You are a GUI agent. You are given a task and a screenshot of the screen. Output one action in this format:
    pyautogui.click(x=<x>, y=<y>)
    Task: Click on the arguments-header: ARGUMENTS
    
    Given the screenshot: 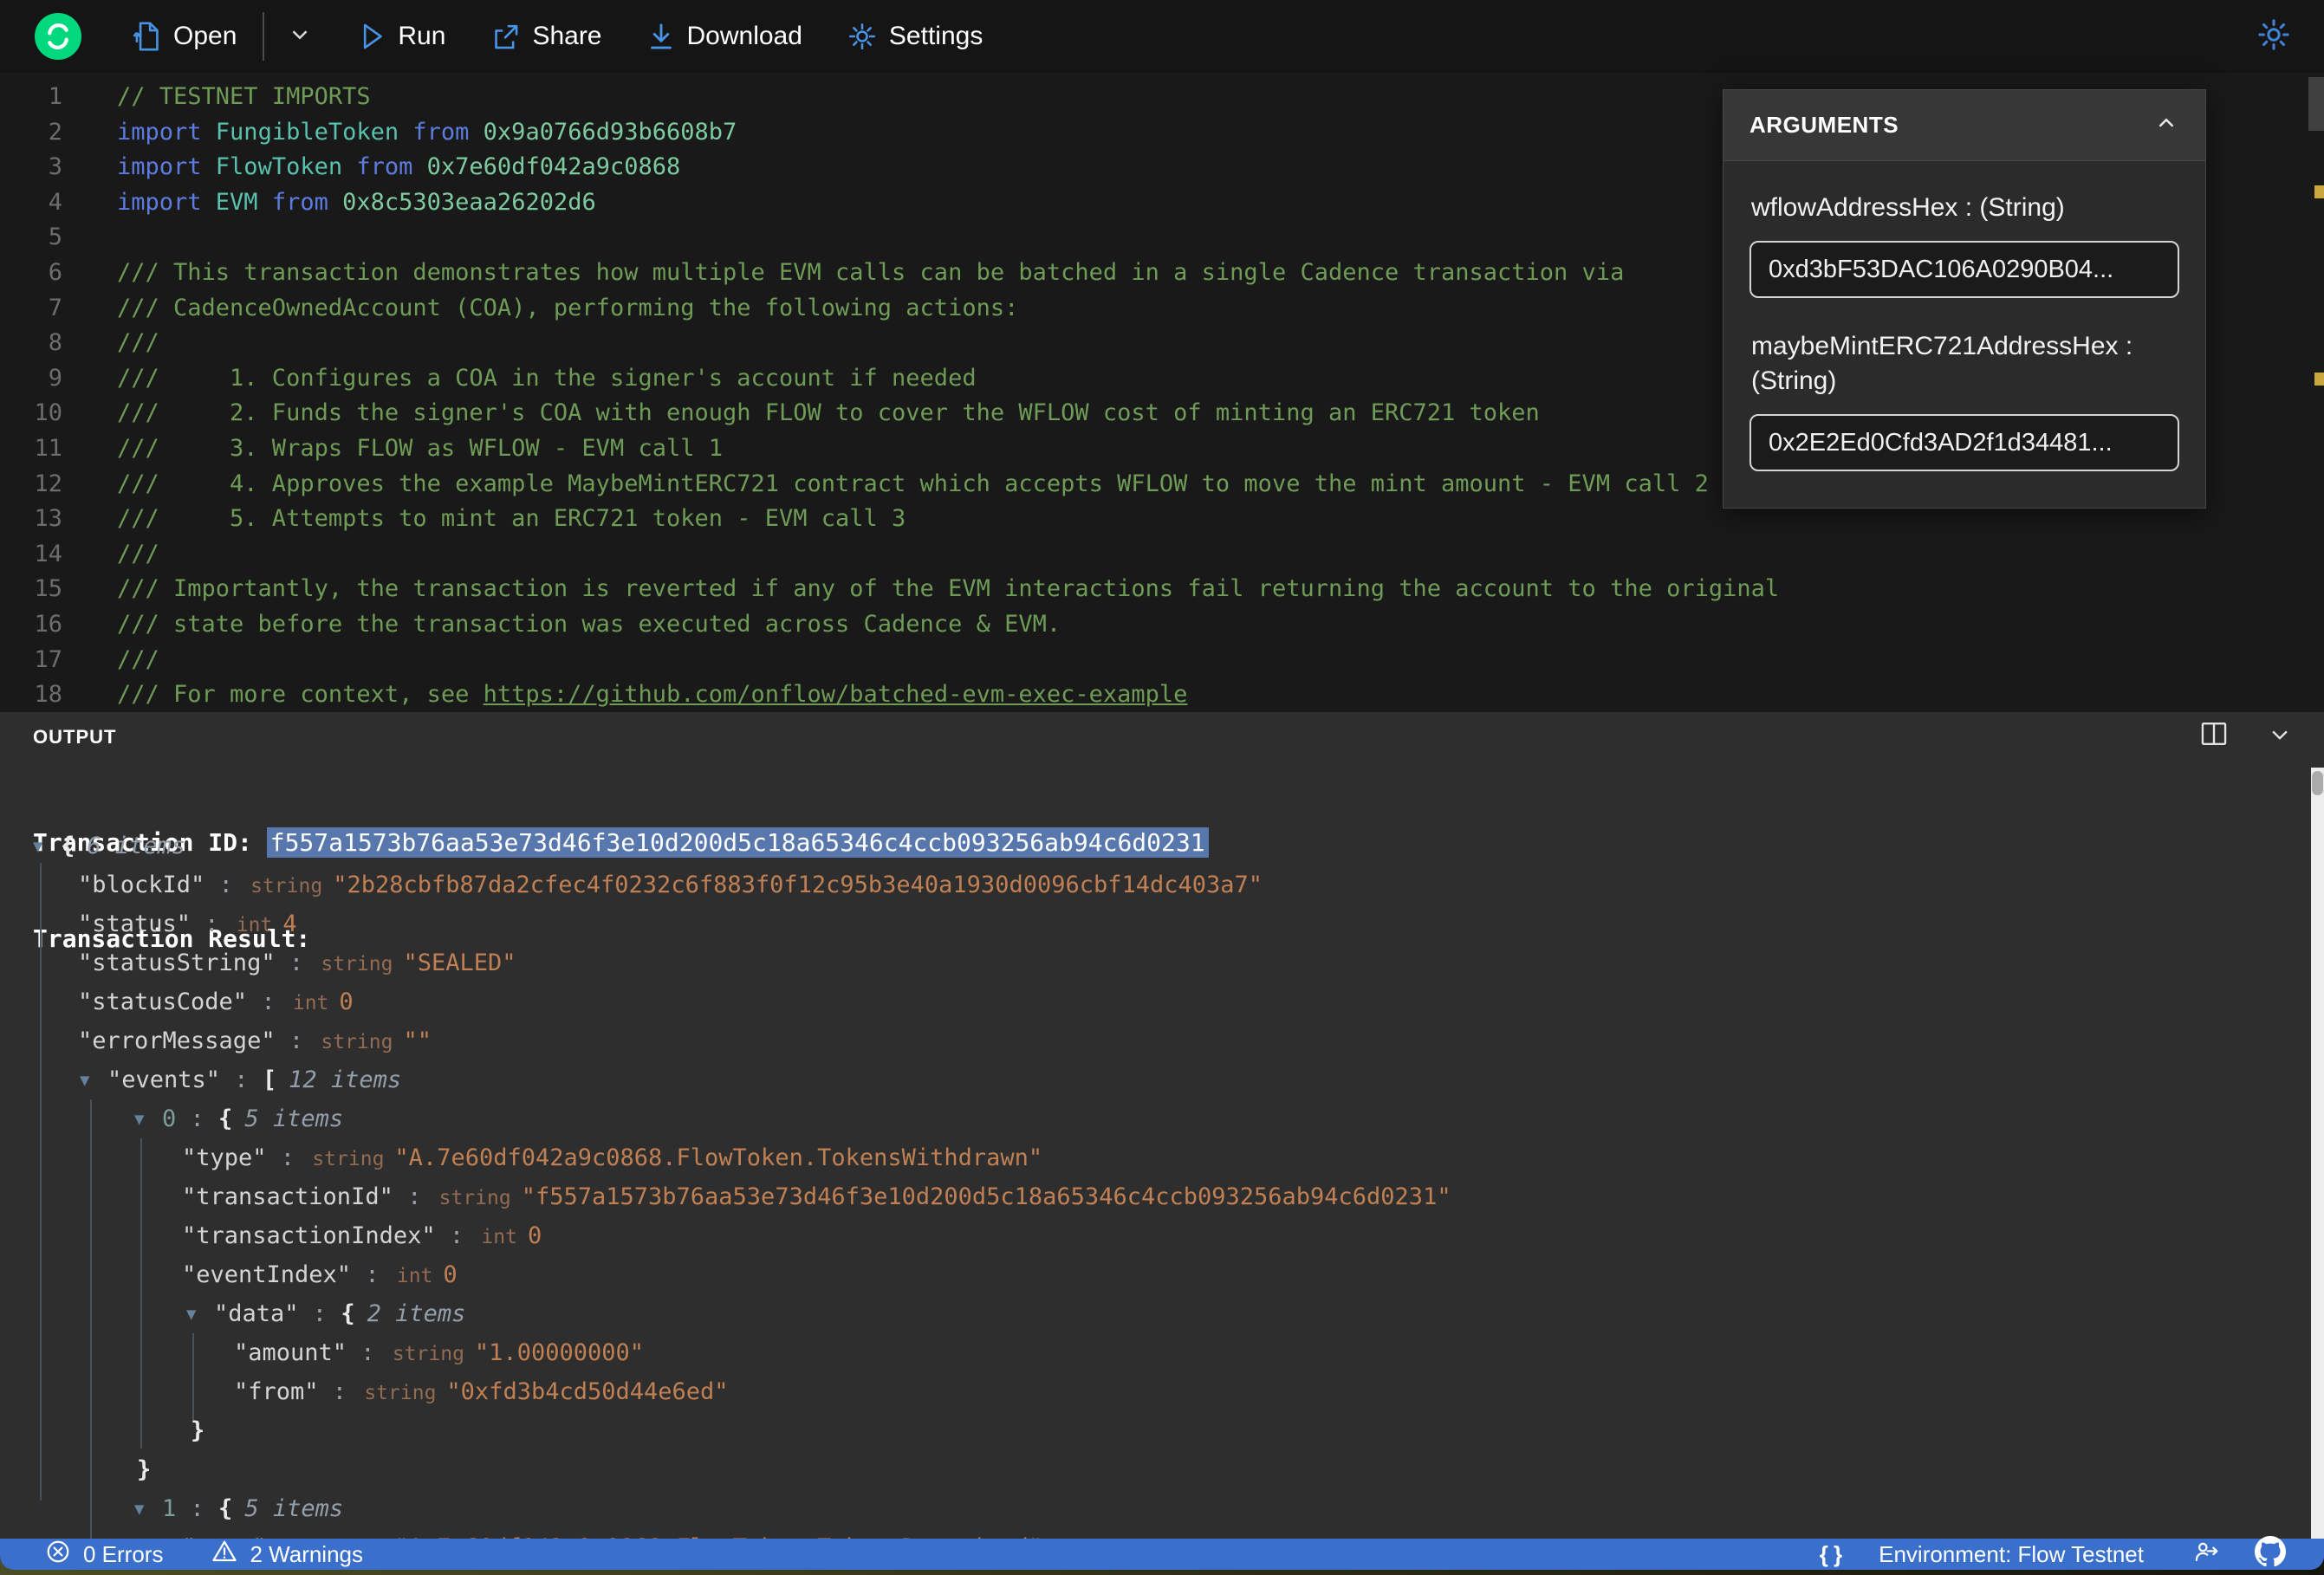 What is the action you would take?
    pyautogui.click(x=1964, y=126)
    